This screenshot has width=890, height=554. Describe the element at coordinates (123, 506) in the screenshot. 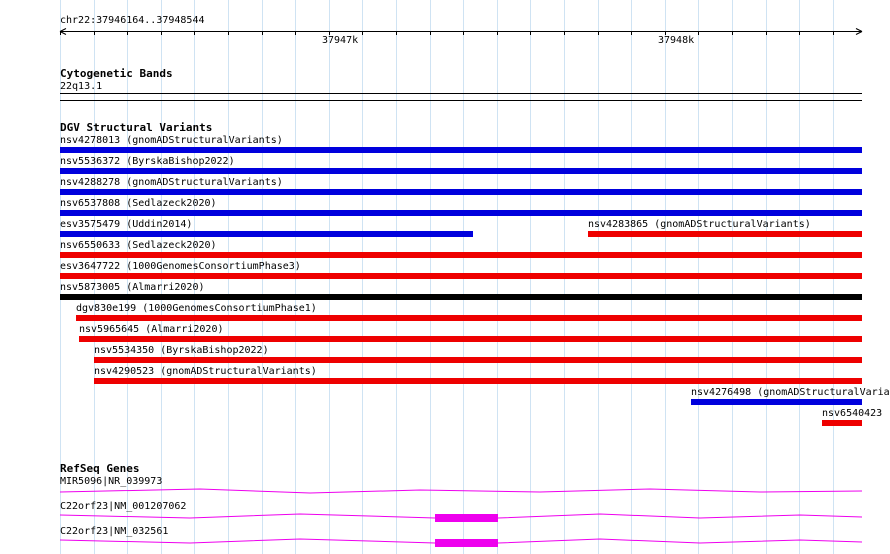

I see `gene-label: C22orf23|NM_001207062` at that location.